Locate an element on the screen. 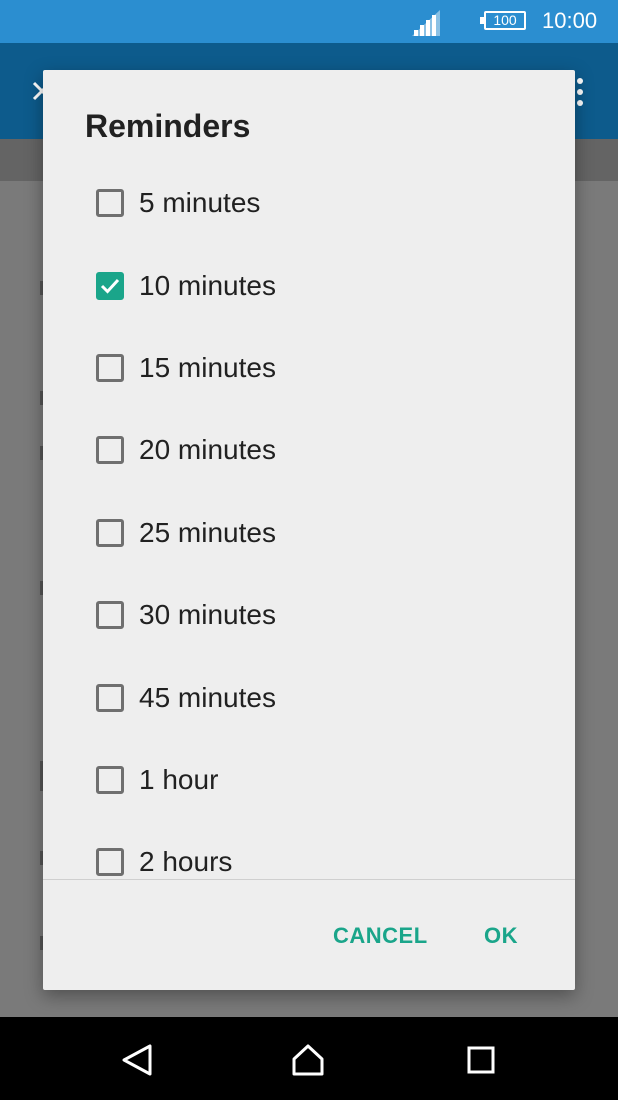 This screenshot has width=618, height=1100. home-icon is located at coordinates (308, 1060).